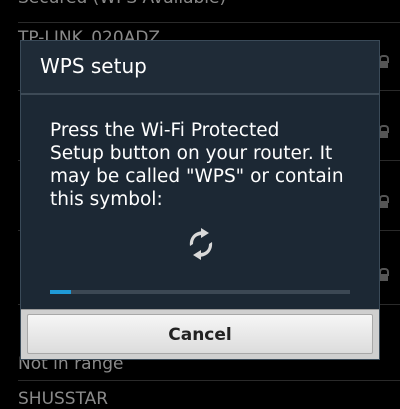 The image size is (400, 409). Describe the element at coordinates (93, 66) in the screenshot. I see `dialog-title: WPS setup` at that location.